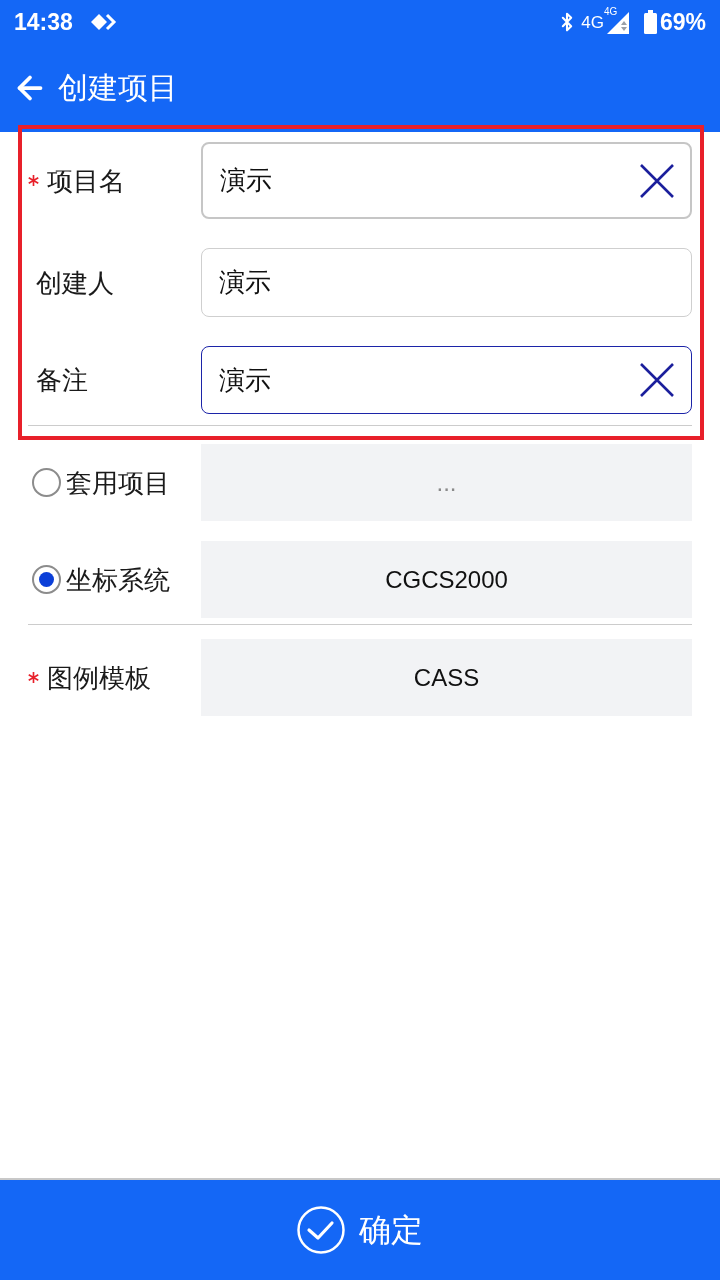  I want to click on check-circle-icon, so click(321, 1230).